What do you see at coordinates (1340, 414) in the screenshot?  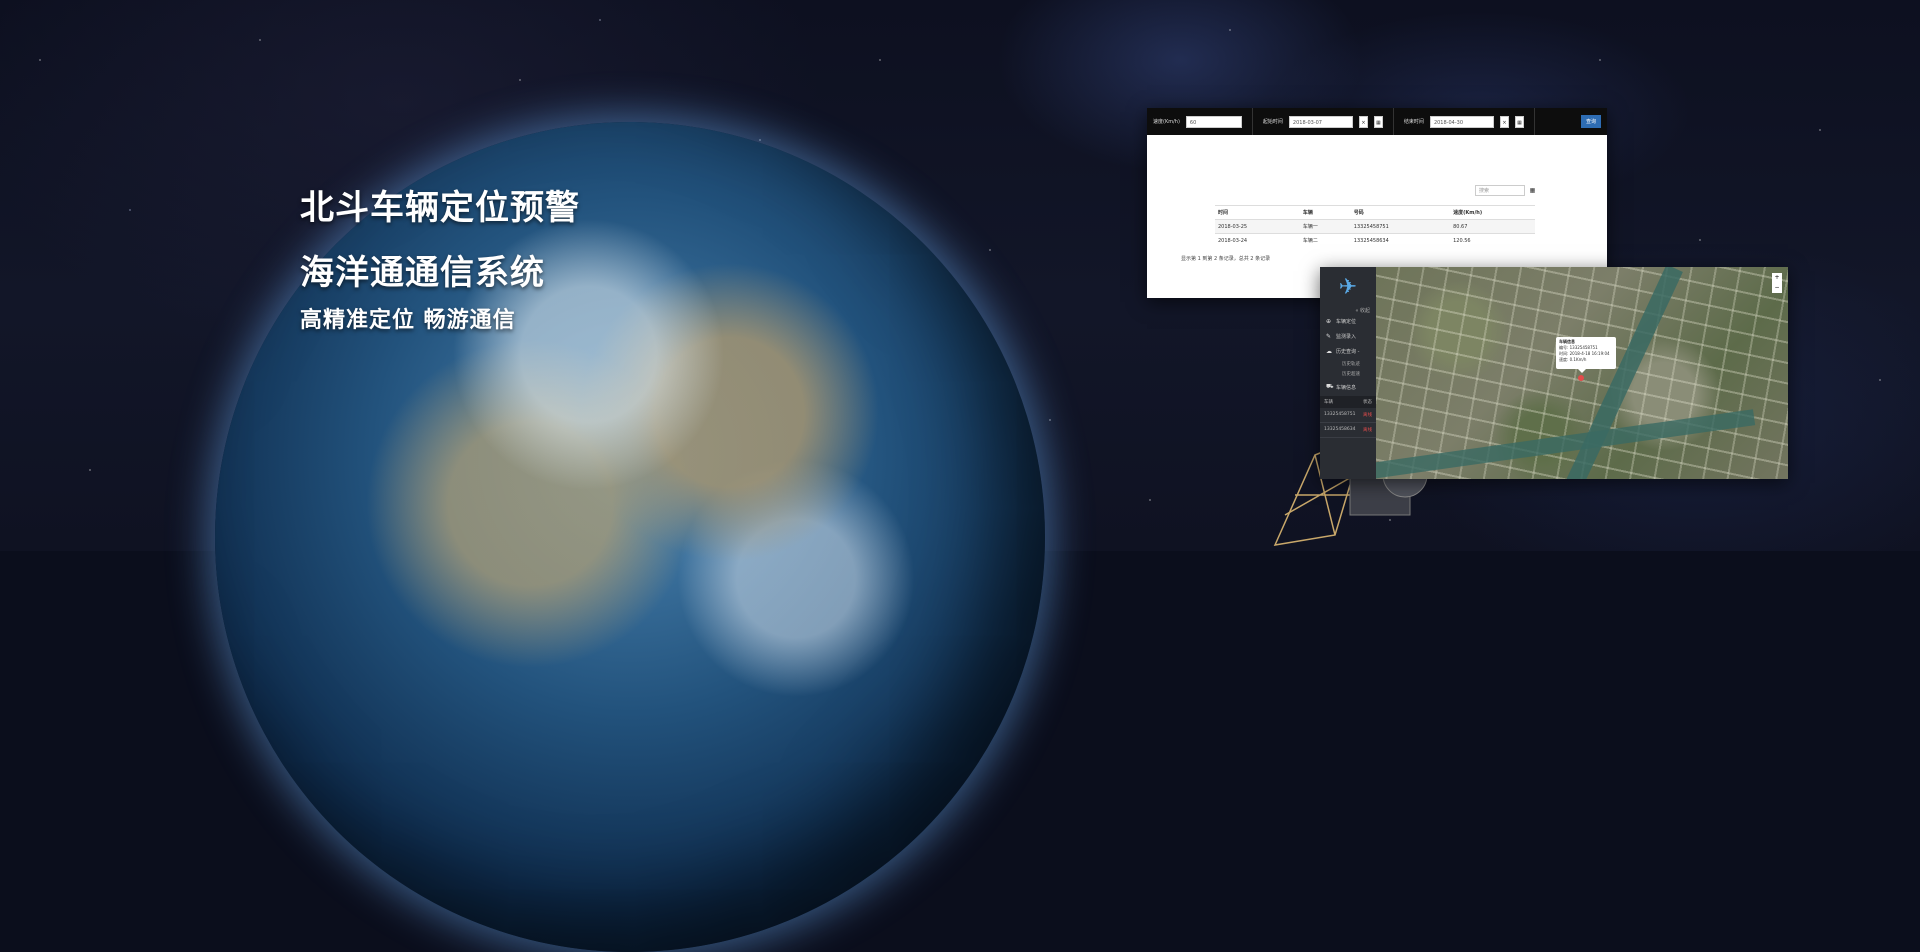 I see `vehicle-number: 13325458751` at bounding box center [1340, 414].